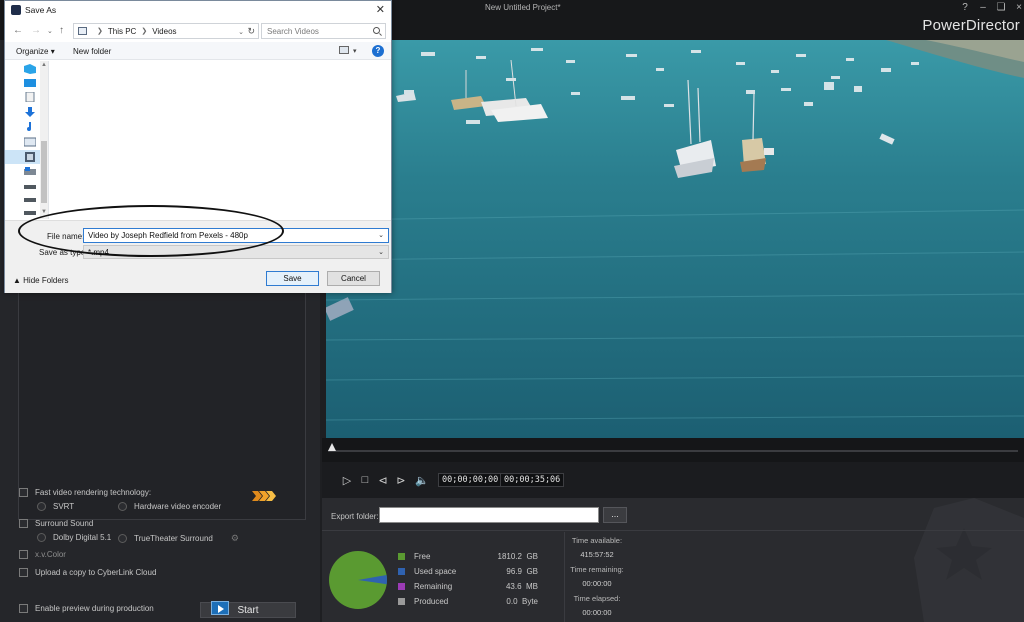 This screenshot has width=1024, height=622. I want to click on save-as-type-label: Save as type:, so click(63, 252).